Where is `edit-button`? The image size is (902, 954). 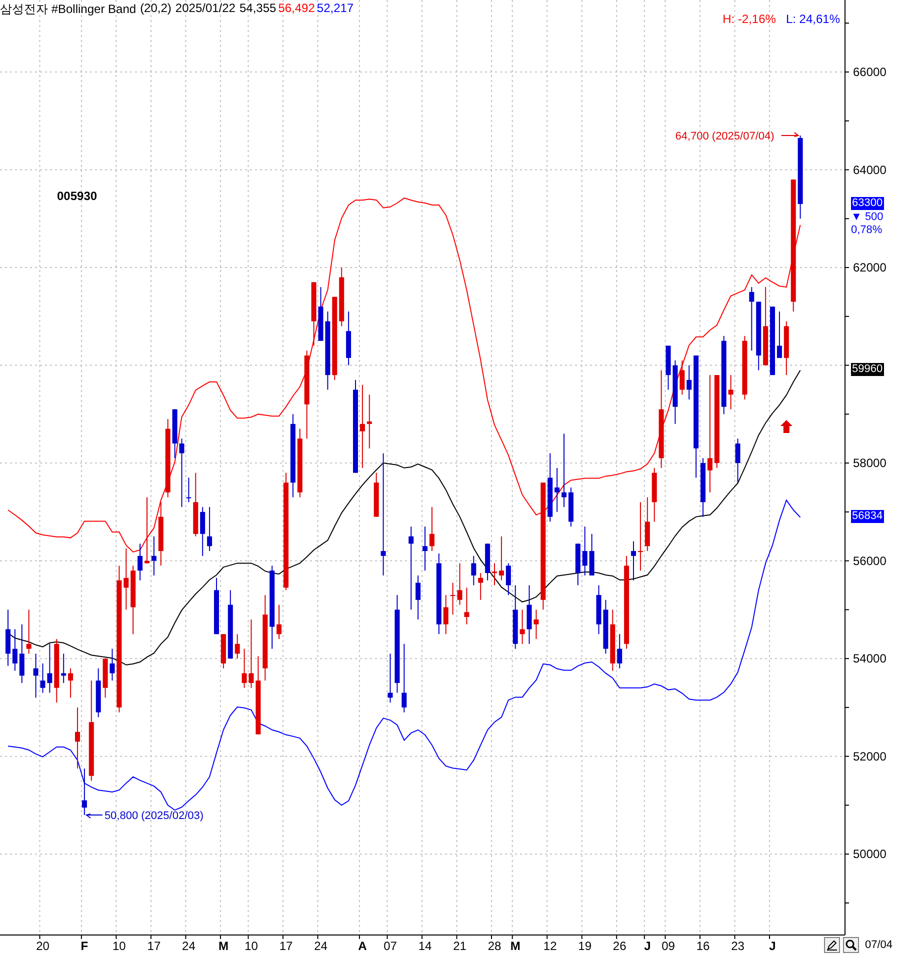
edit-button is located at coordinates (832, 945).